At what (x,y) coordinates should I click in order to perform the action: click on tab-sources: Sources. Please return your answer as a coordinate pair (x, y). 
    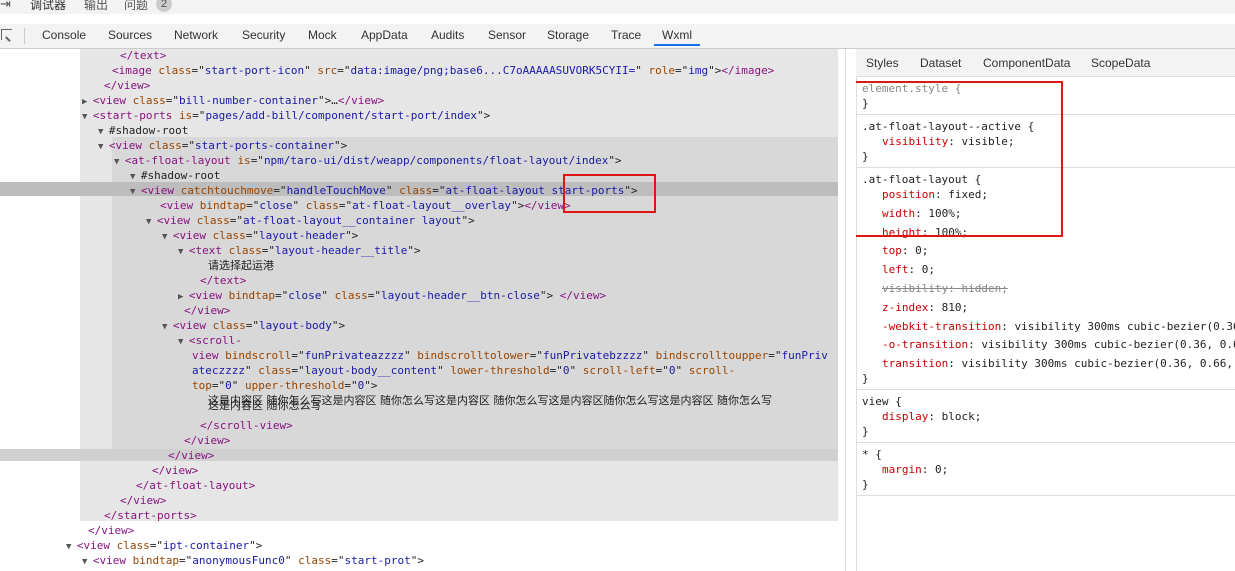
    Looking at the image, I should click on (130, 35).